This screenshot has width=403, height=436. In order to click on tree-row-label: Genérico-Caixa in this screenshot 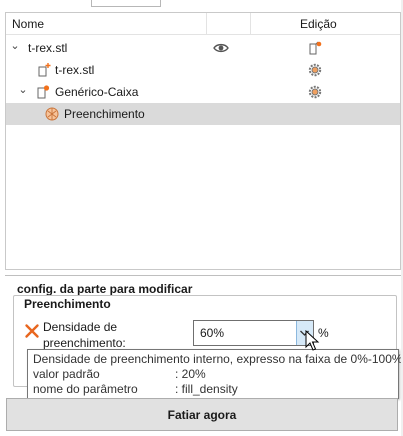, I will do `click(97, 92)`.